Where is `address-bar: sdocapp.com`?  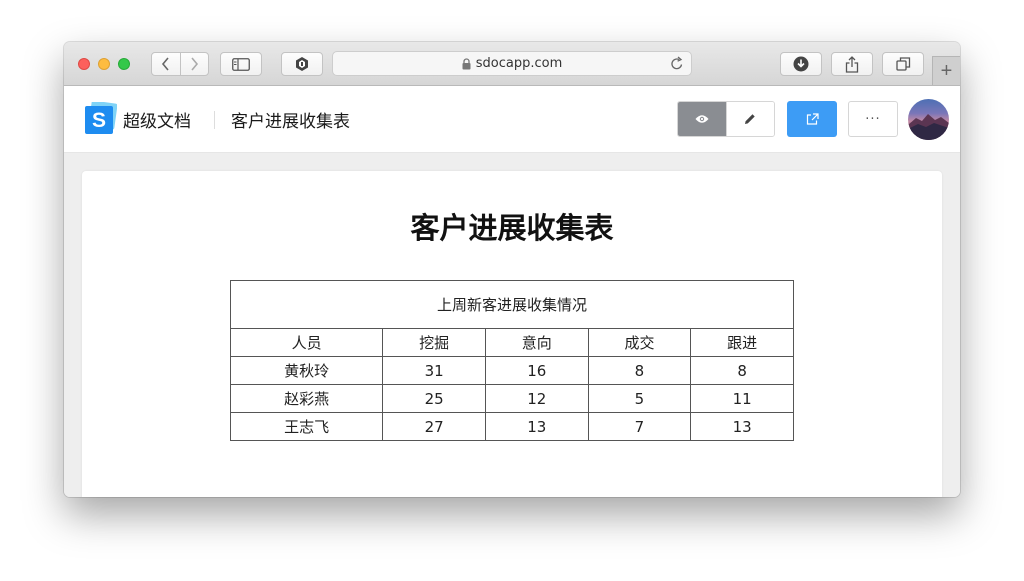 address-bar: sdocapp.com is located at coordinates (512, 63).